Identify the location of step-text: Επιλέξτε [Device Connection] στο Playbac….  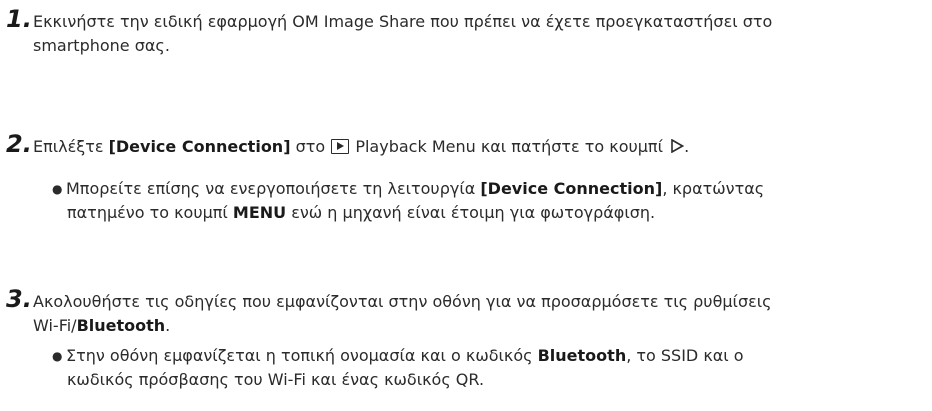
(361, 146).